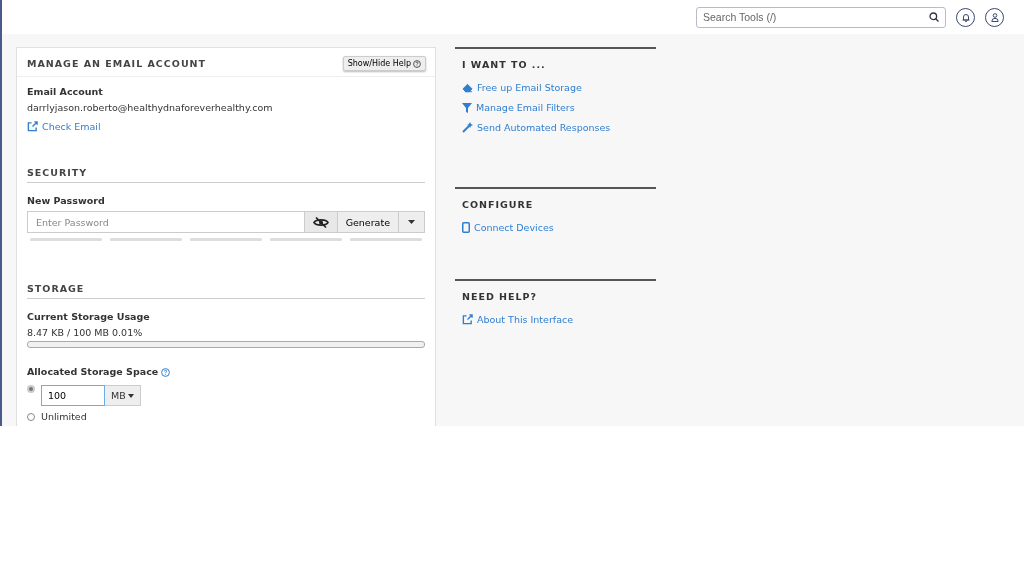 This screenshot has width=1024, height=586. What do you see at coordinates (500, 296) in the screenshot?
I see `sidebar-heading: NEED HELP?` at bounding box center [500, 296].